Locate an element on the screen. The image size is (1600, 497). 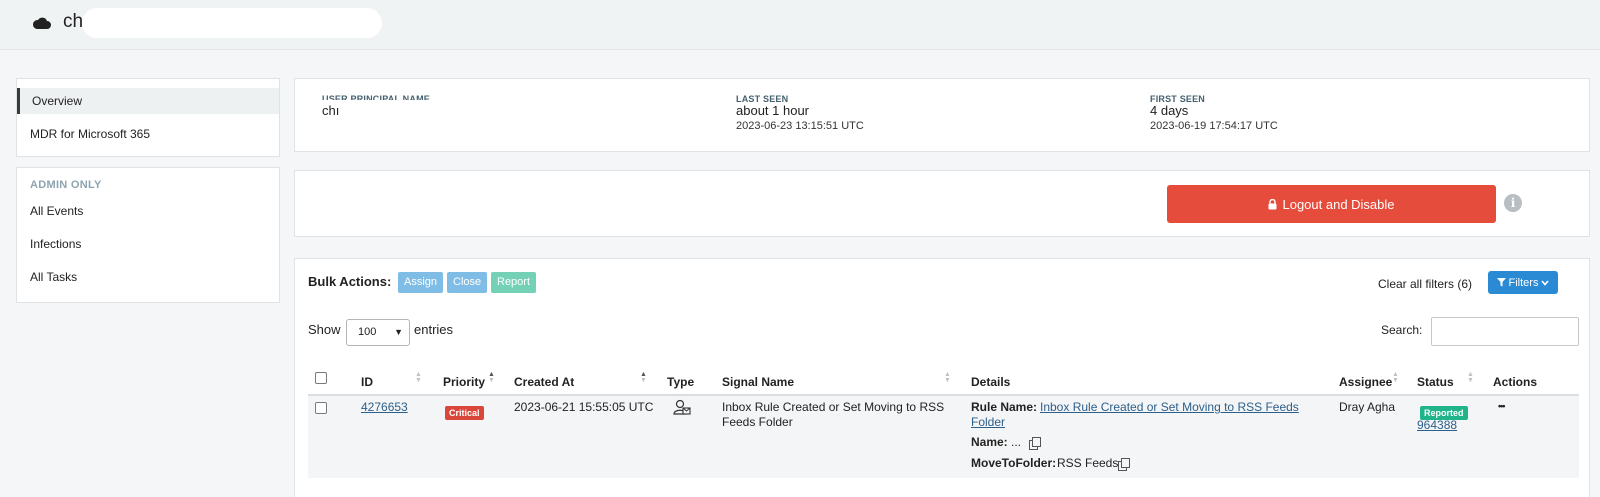
column-header-signal-name: Signal Name is located at coordinates (758, 382).